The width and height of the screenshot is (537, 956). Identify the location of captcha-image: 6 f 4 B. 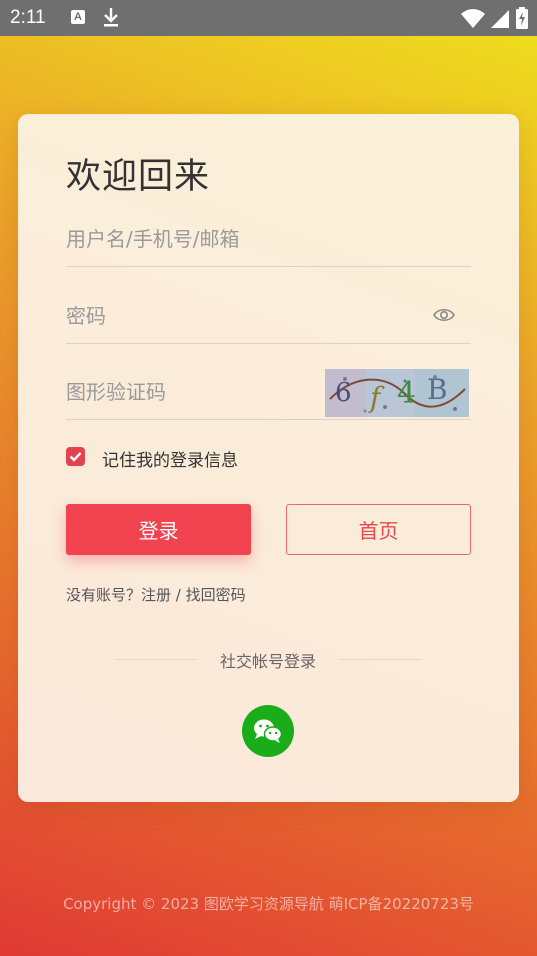
(397, 393).